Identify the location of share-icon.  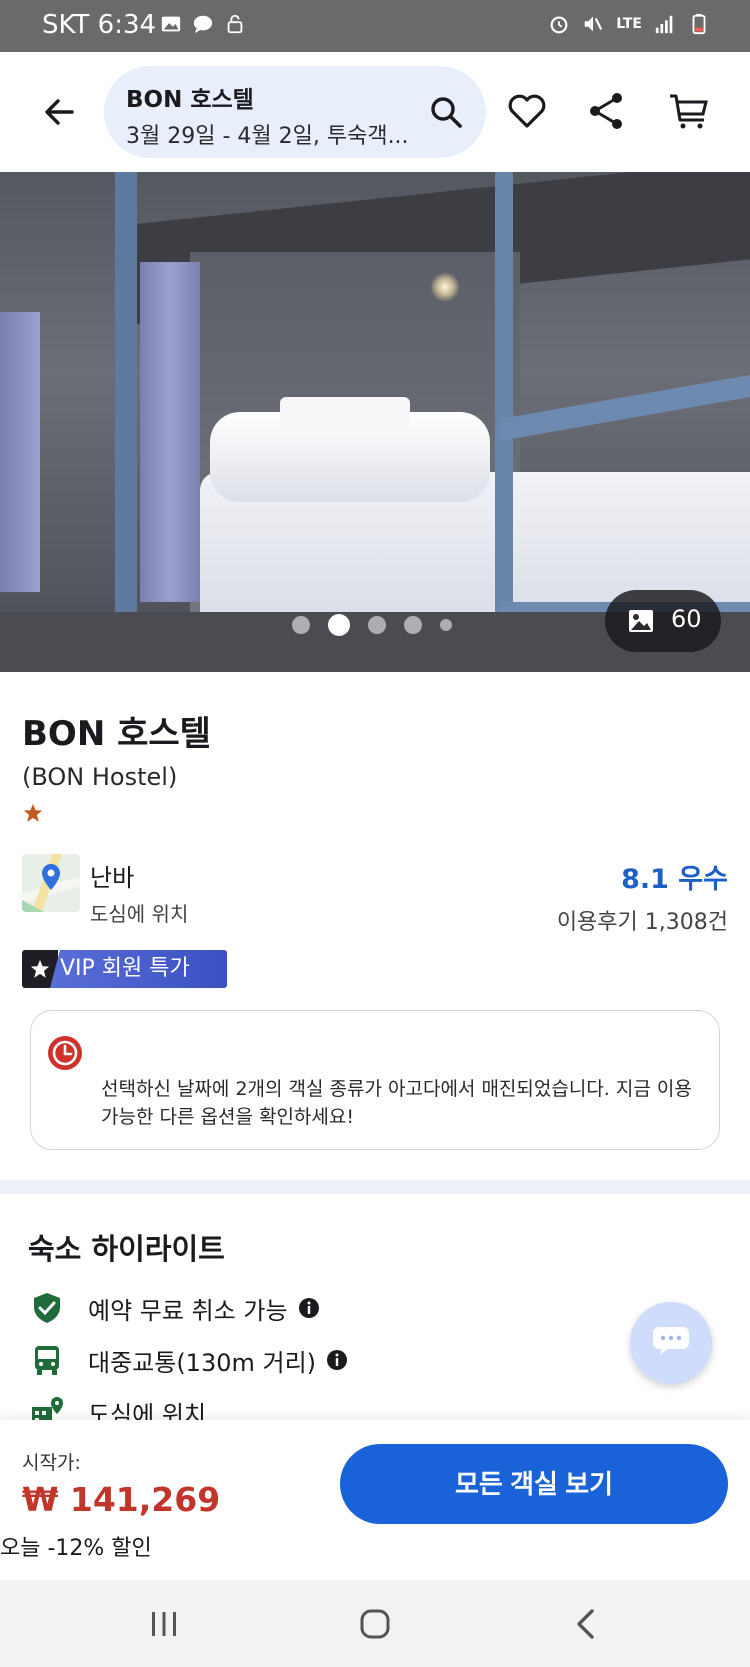
(607, 111).